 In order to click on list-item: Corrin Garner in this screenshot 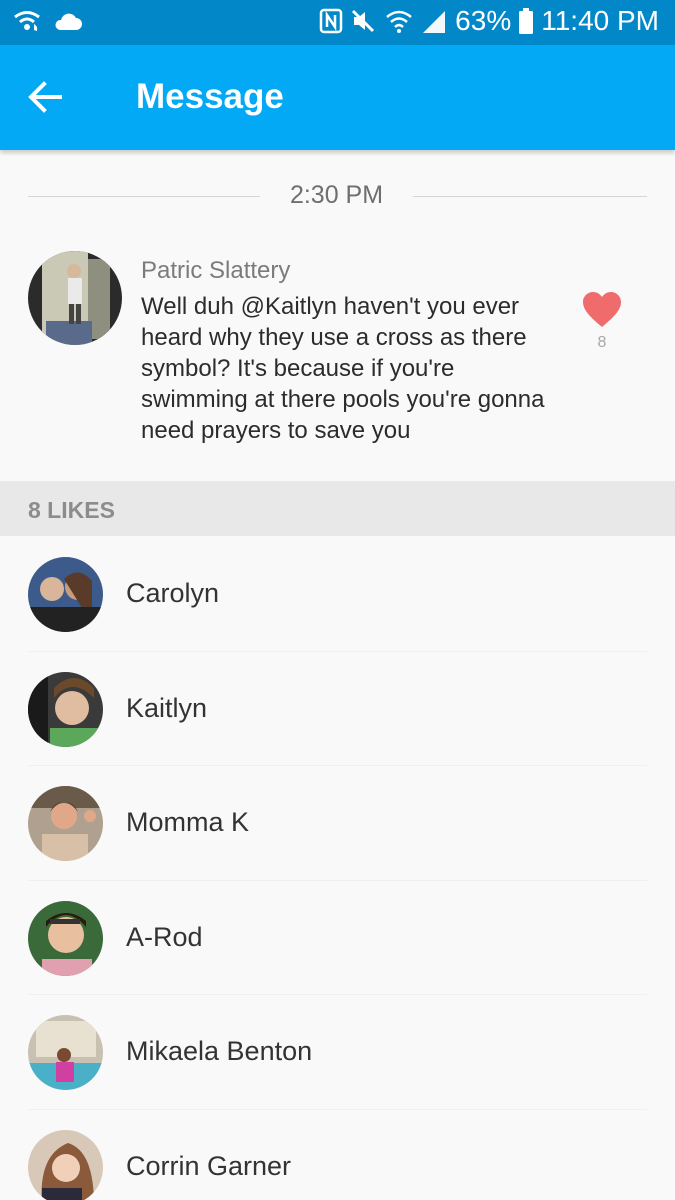, I will do `click(337, 1155)`.